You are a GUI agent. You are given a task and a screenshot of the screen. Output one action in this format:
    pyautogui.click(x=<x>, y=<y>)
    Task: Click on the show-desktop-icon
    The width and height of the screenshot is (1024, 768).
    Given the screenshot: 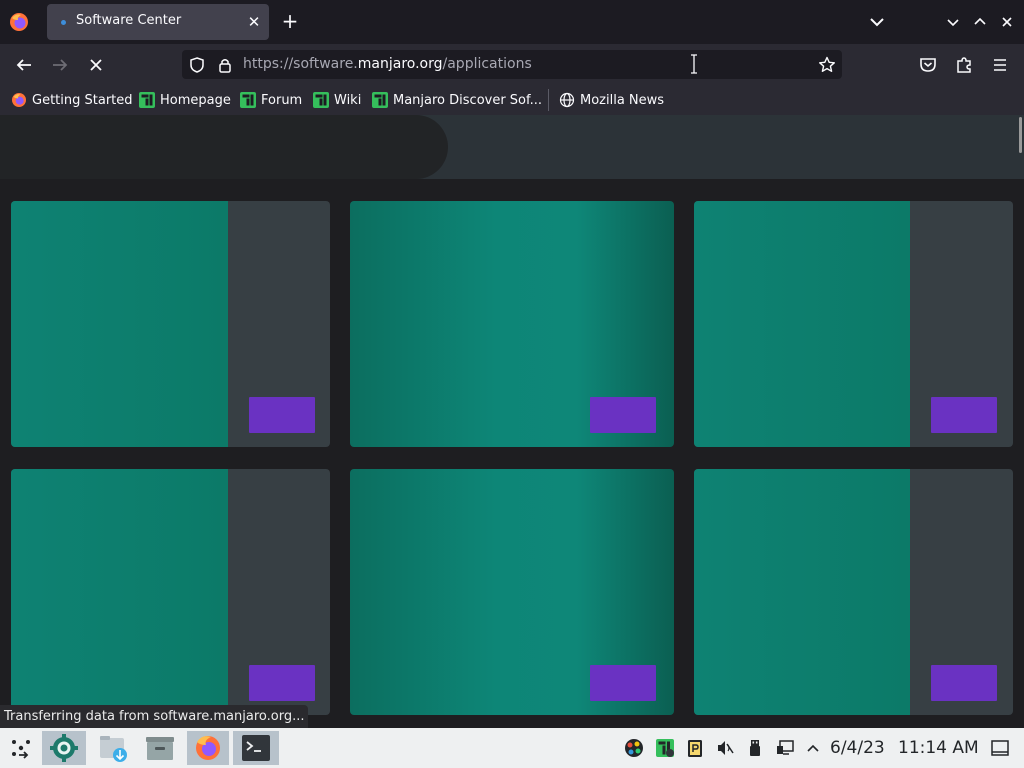 What is the action you would take?
    pyautogui.click(x=1000, y=748)
    